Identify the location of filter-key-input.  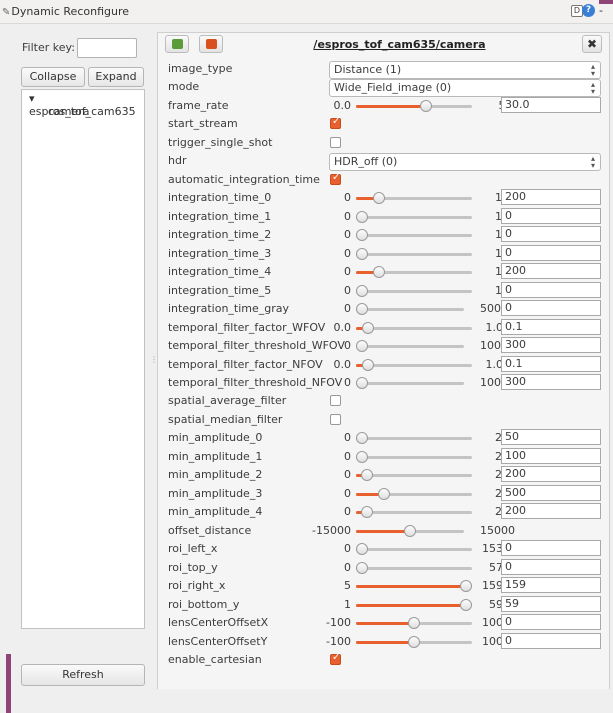
(107, 48).